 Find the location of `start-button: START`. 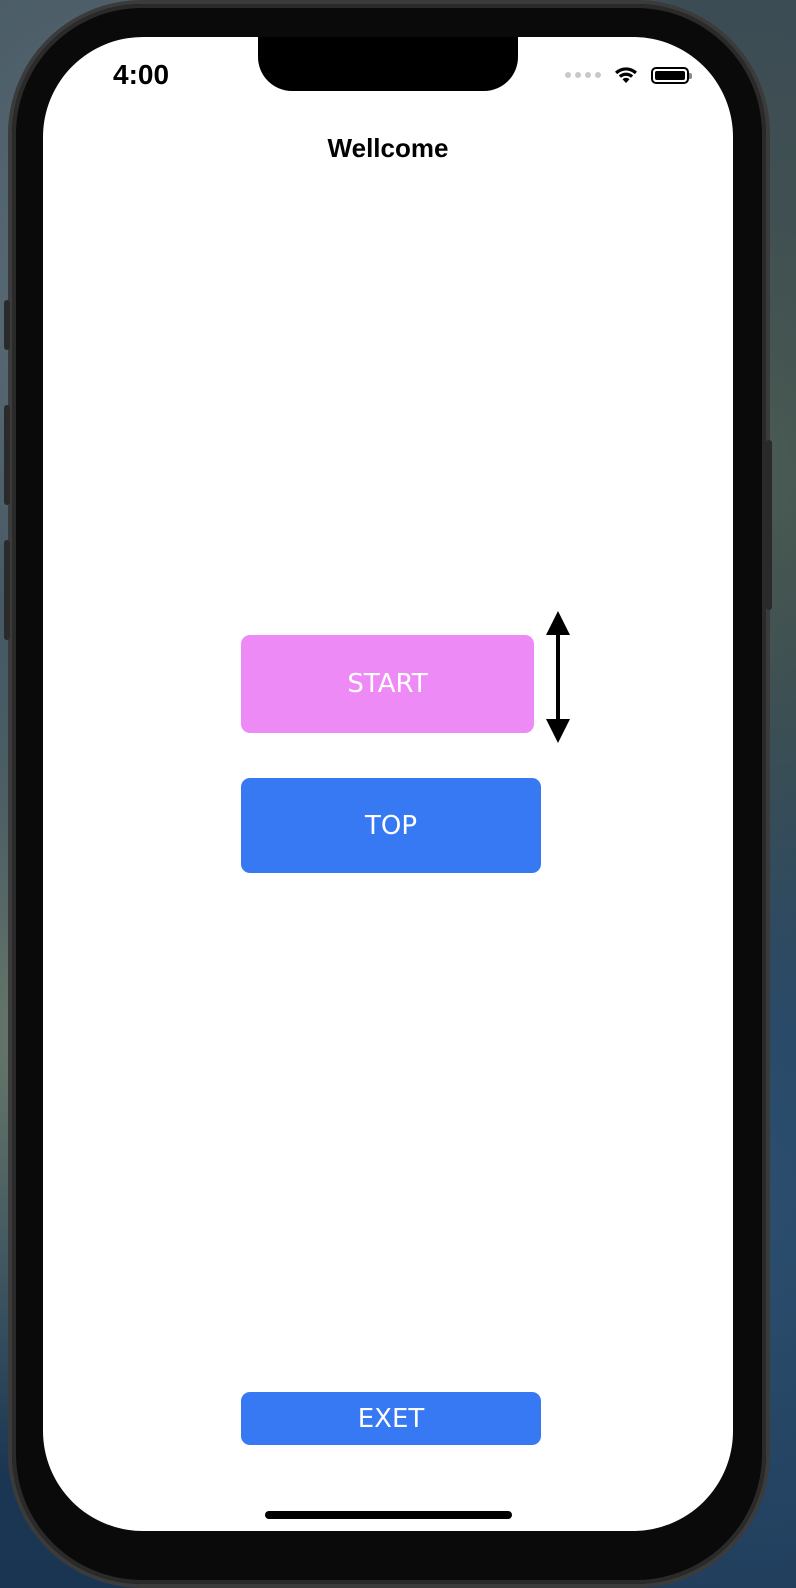

start-button: START is located at coordinates (387, 684).